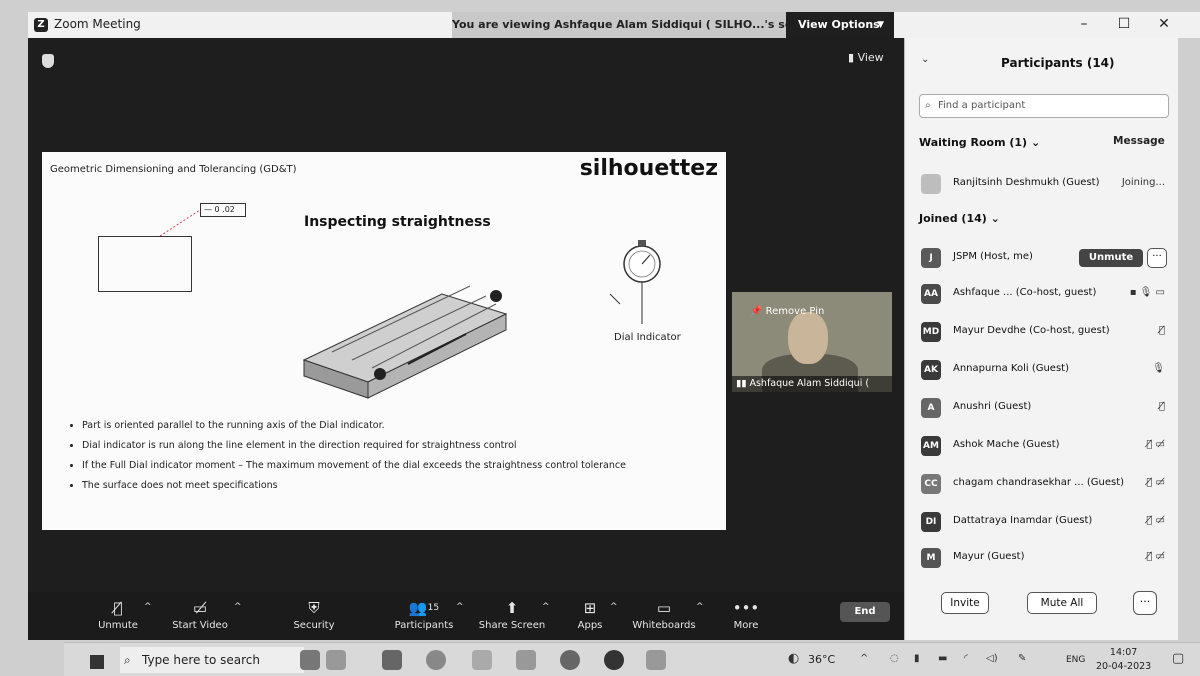 Image resolution: width=1200 pixels, height=676 pixels. Describe the element at coordinates (1124, 24) in the screenshot. I see `maximize-button: ☐` at that location.